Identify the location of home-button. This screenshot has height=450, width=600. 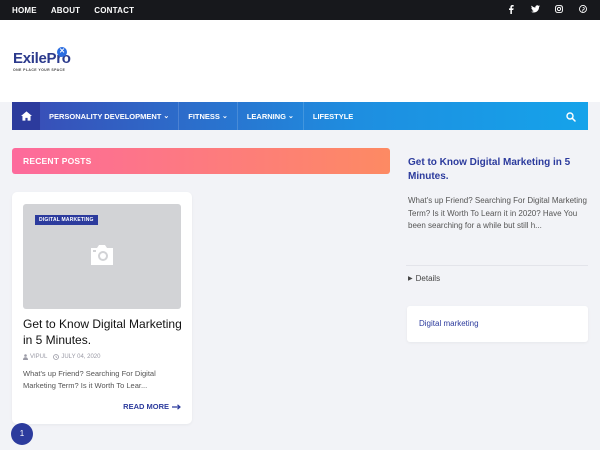
(26, 116).